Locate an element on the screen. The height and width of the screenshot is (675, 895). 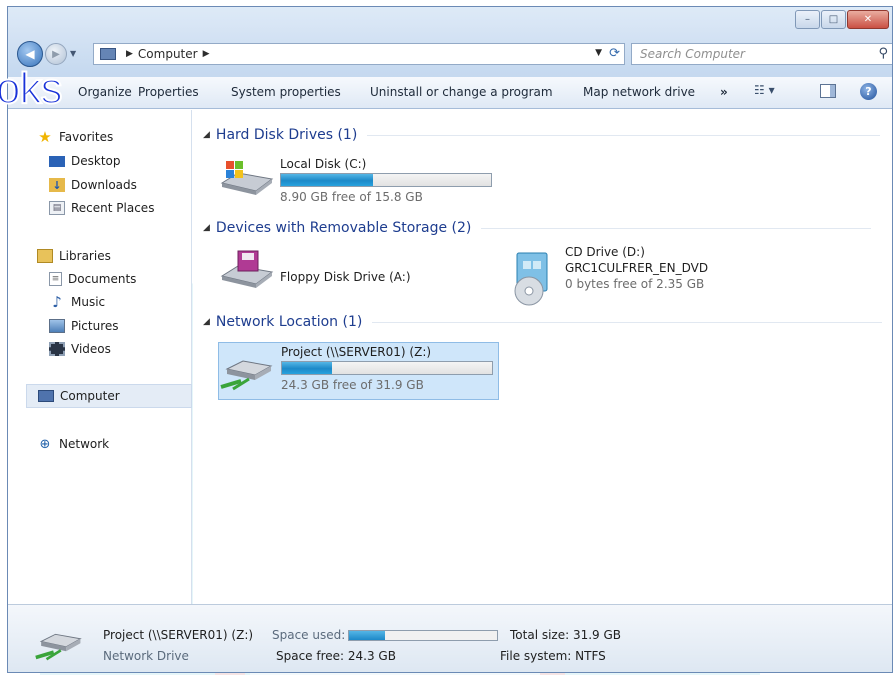
group-hard-disk-drives: ◢ Hard Disk Drives (1) is located at coordinates (542, 135).